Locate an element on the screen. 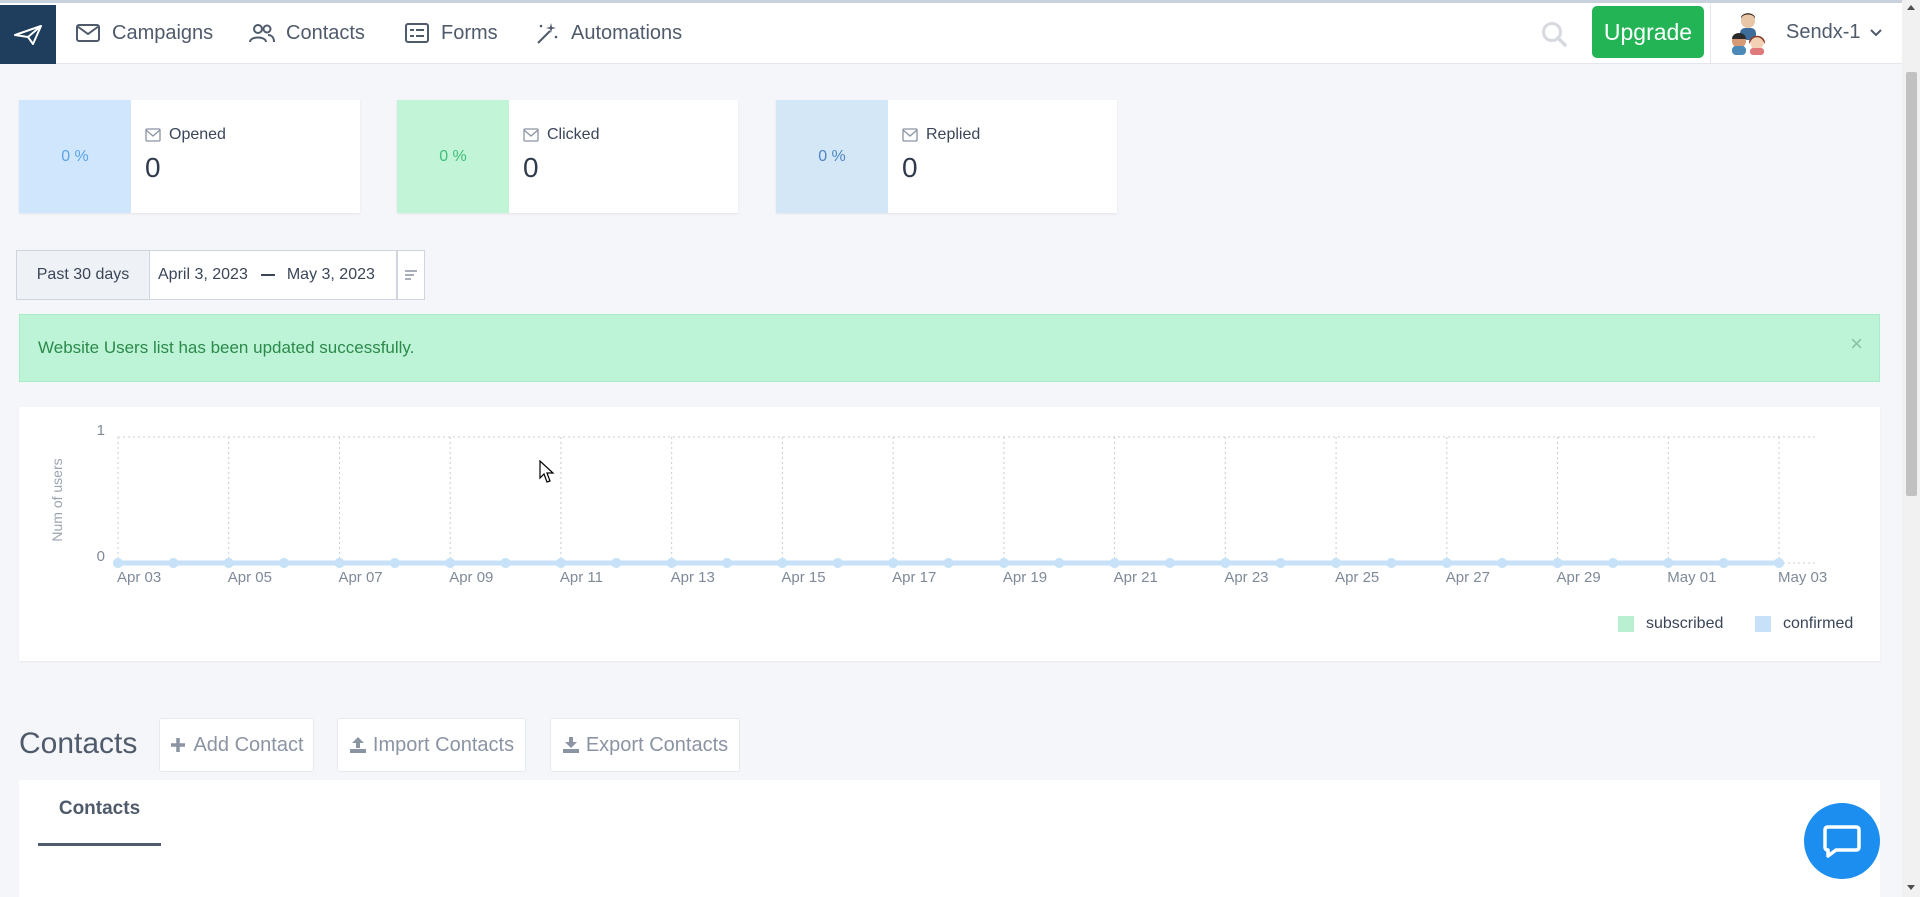 This screenshot has height=897, width=1920. chat-widget-button is located at coordinates (1842, 841).